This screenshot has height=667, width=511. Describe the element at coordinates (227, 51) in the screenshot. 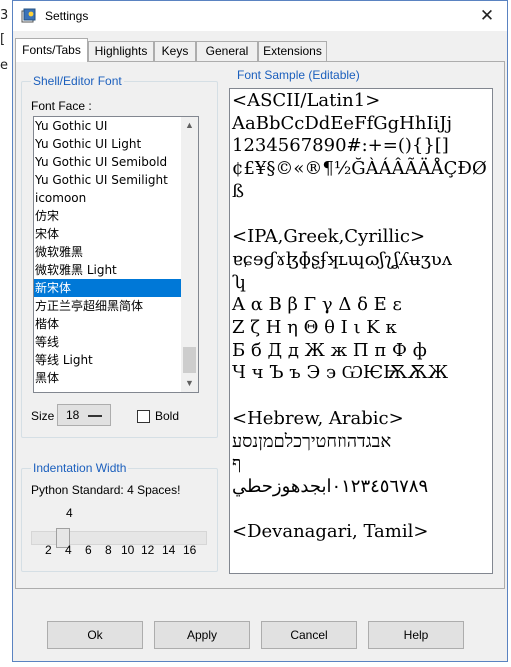

I see `tab-general: General` at that location.